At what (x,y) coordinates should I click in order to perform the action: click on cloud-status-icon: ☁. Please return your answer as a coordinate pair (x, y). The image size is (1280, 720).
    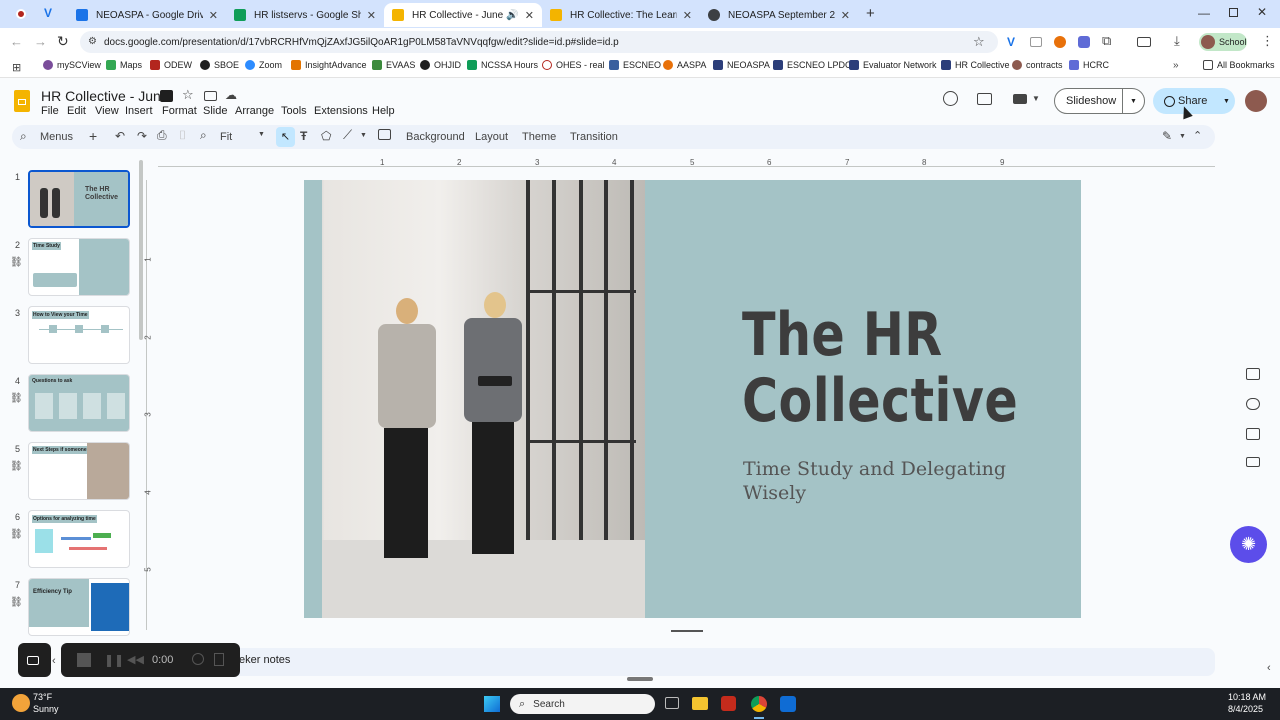
    Looking at the image, I should click on (231, 95).